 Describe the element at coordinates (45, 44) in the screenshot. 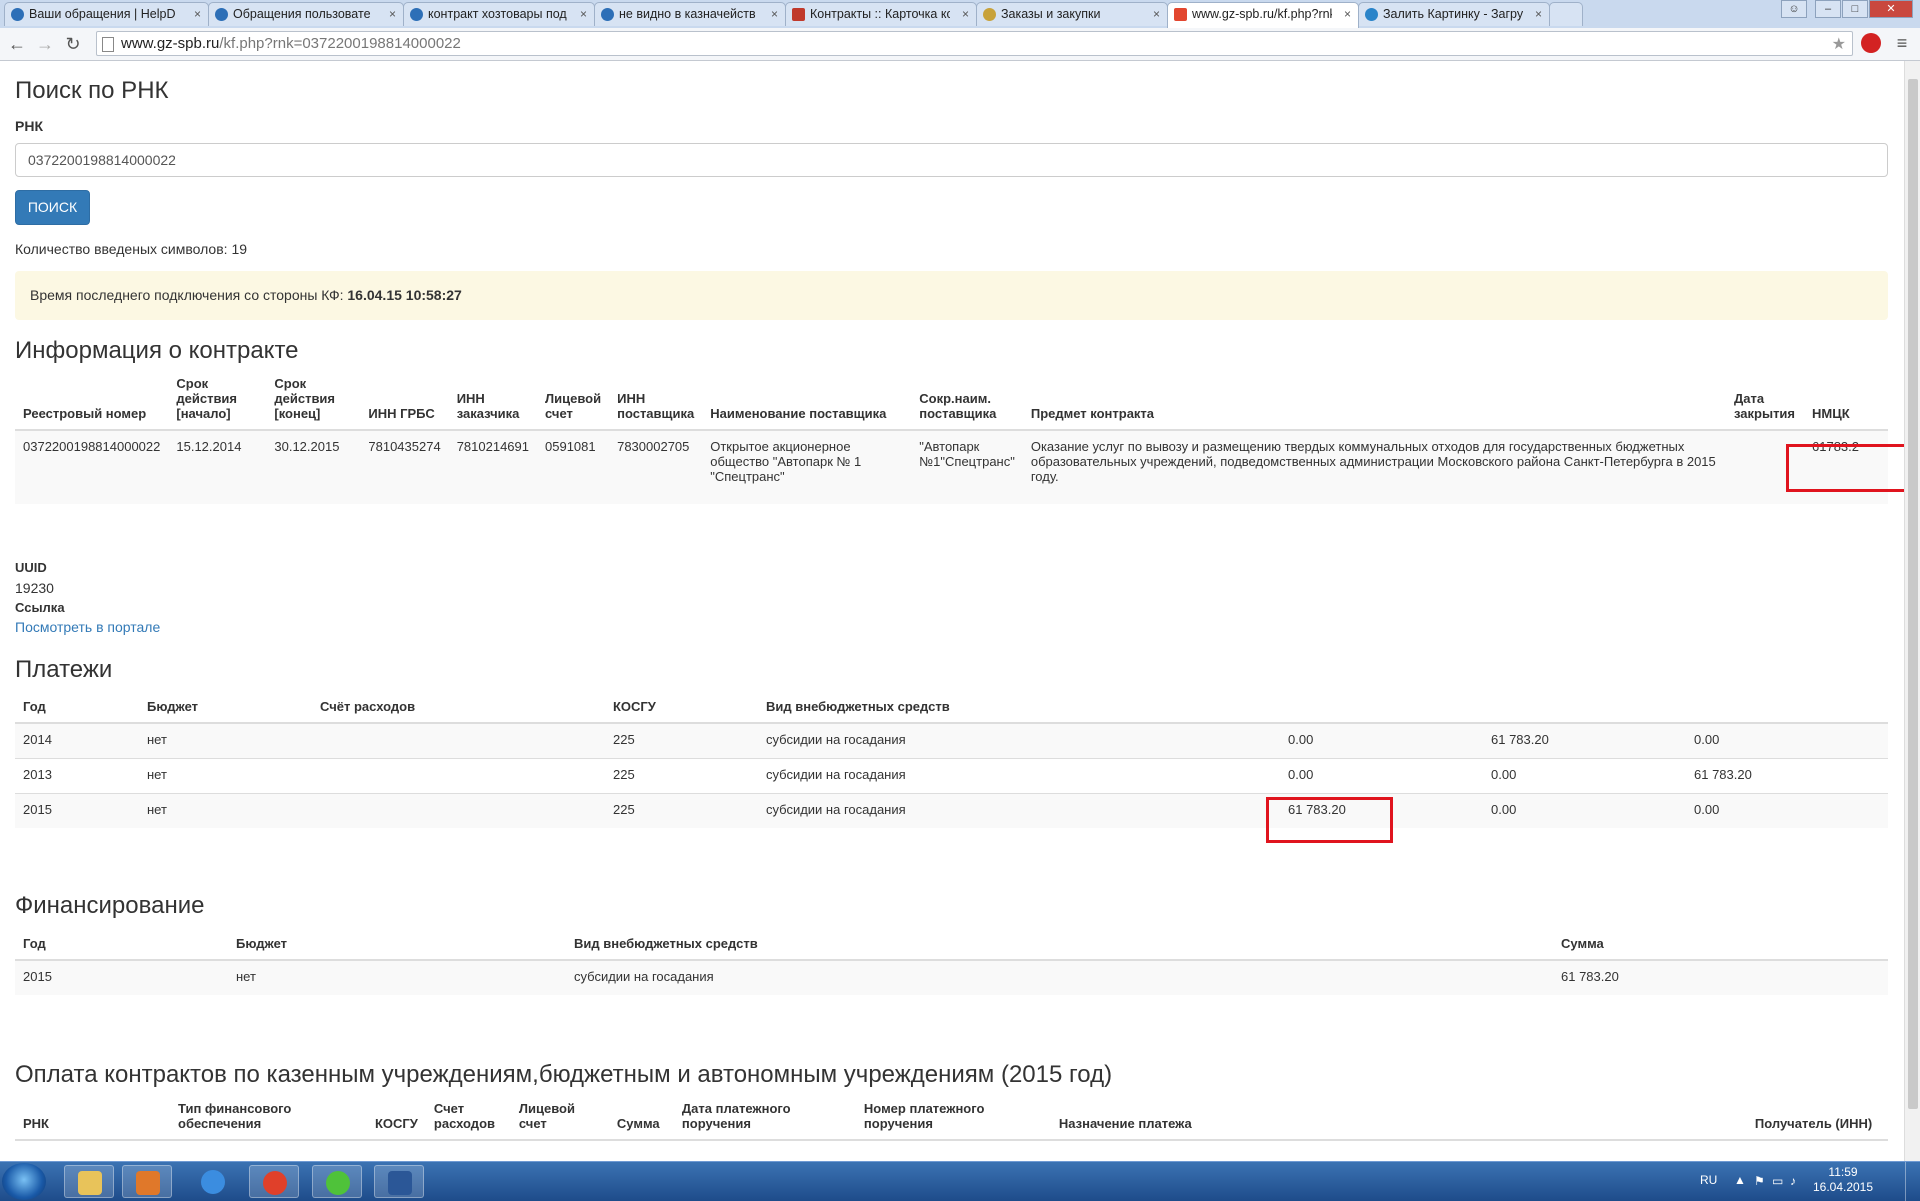

I see `forward-icon: →` at that location.